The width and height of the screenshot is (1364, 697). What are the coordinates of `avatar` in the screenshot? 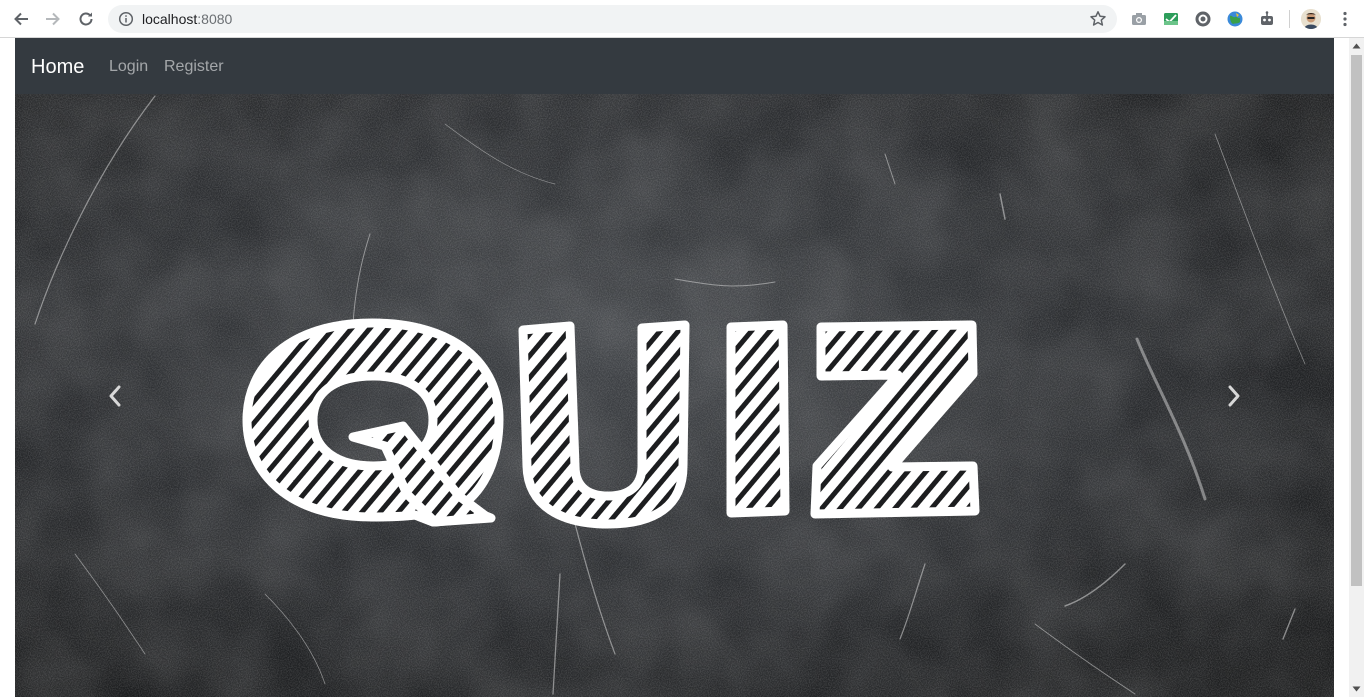 It's located at (1311, 19).